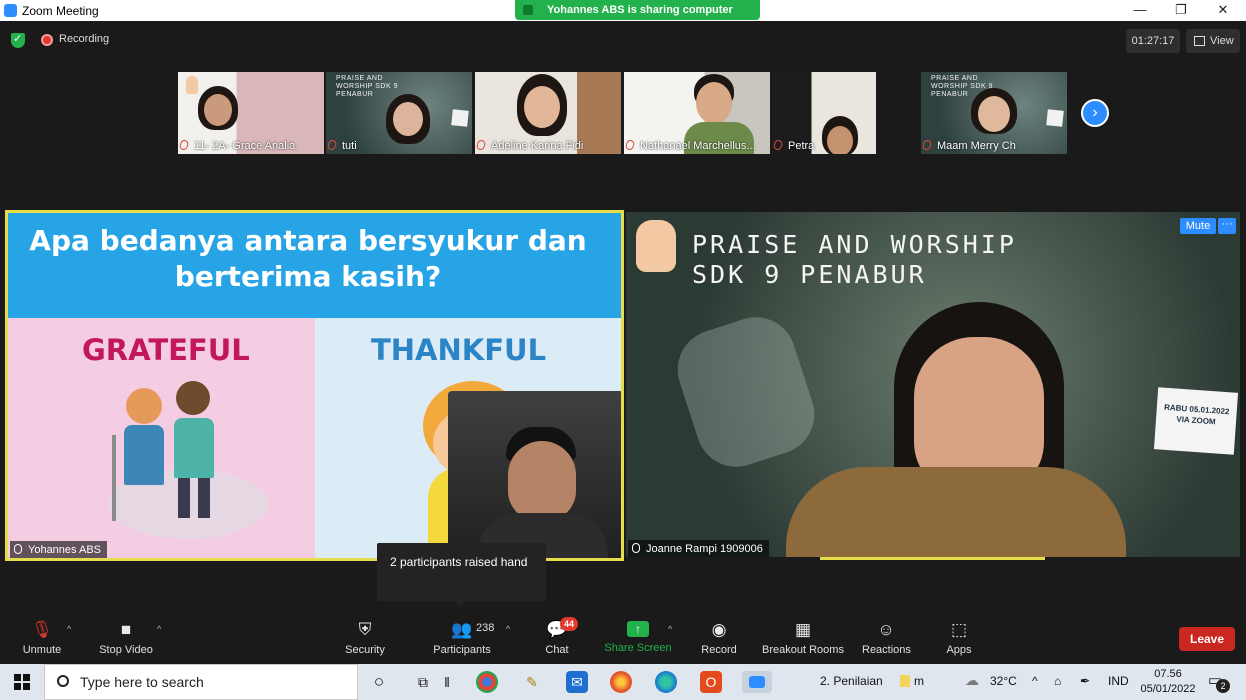  I want to click on language-indicator: IND, so click(1118, 681).